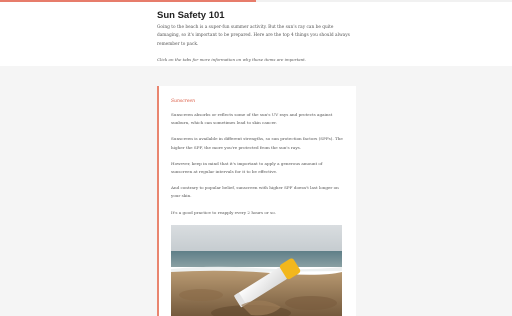 The width and height of the screenshot is (512, 316). What do you see at coordinates (256, 270) in the screenshot?
I see `sunscreen-on-beach-image` at bounding box center [256, 270].